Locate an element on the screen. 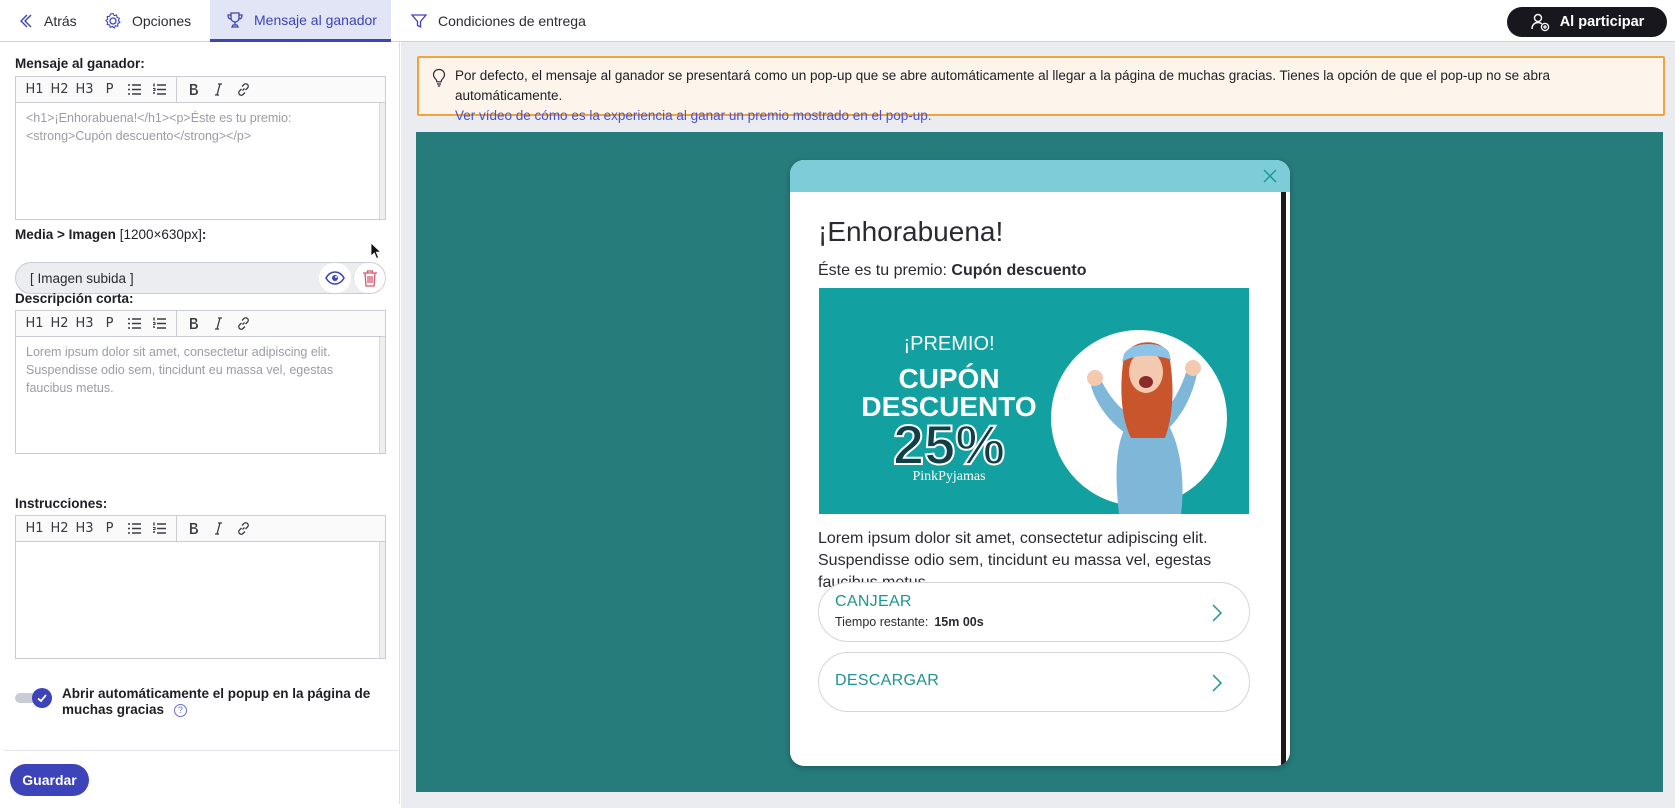 The image size is (1675, 808). instructions-editor: H1 H2 H3 P is located at coordinates (200, 587).